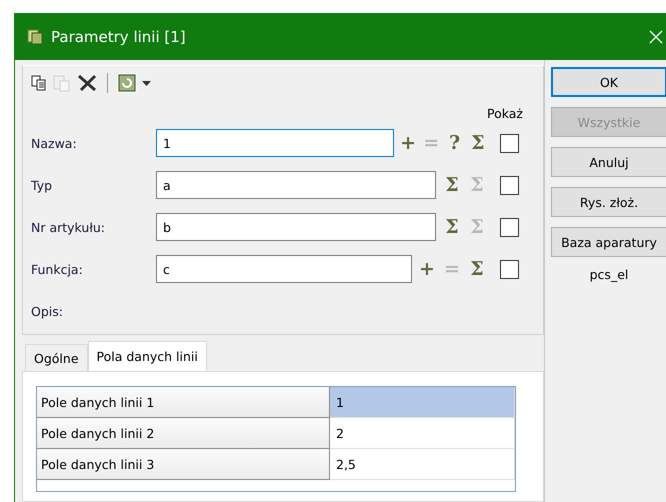 This screenshot has width=666, height=502. I want to click on tab: Ogólne, so click(56, 357).